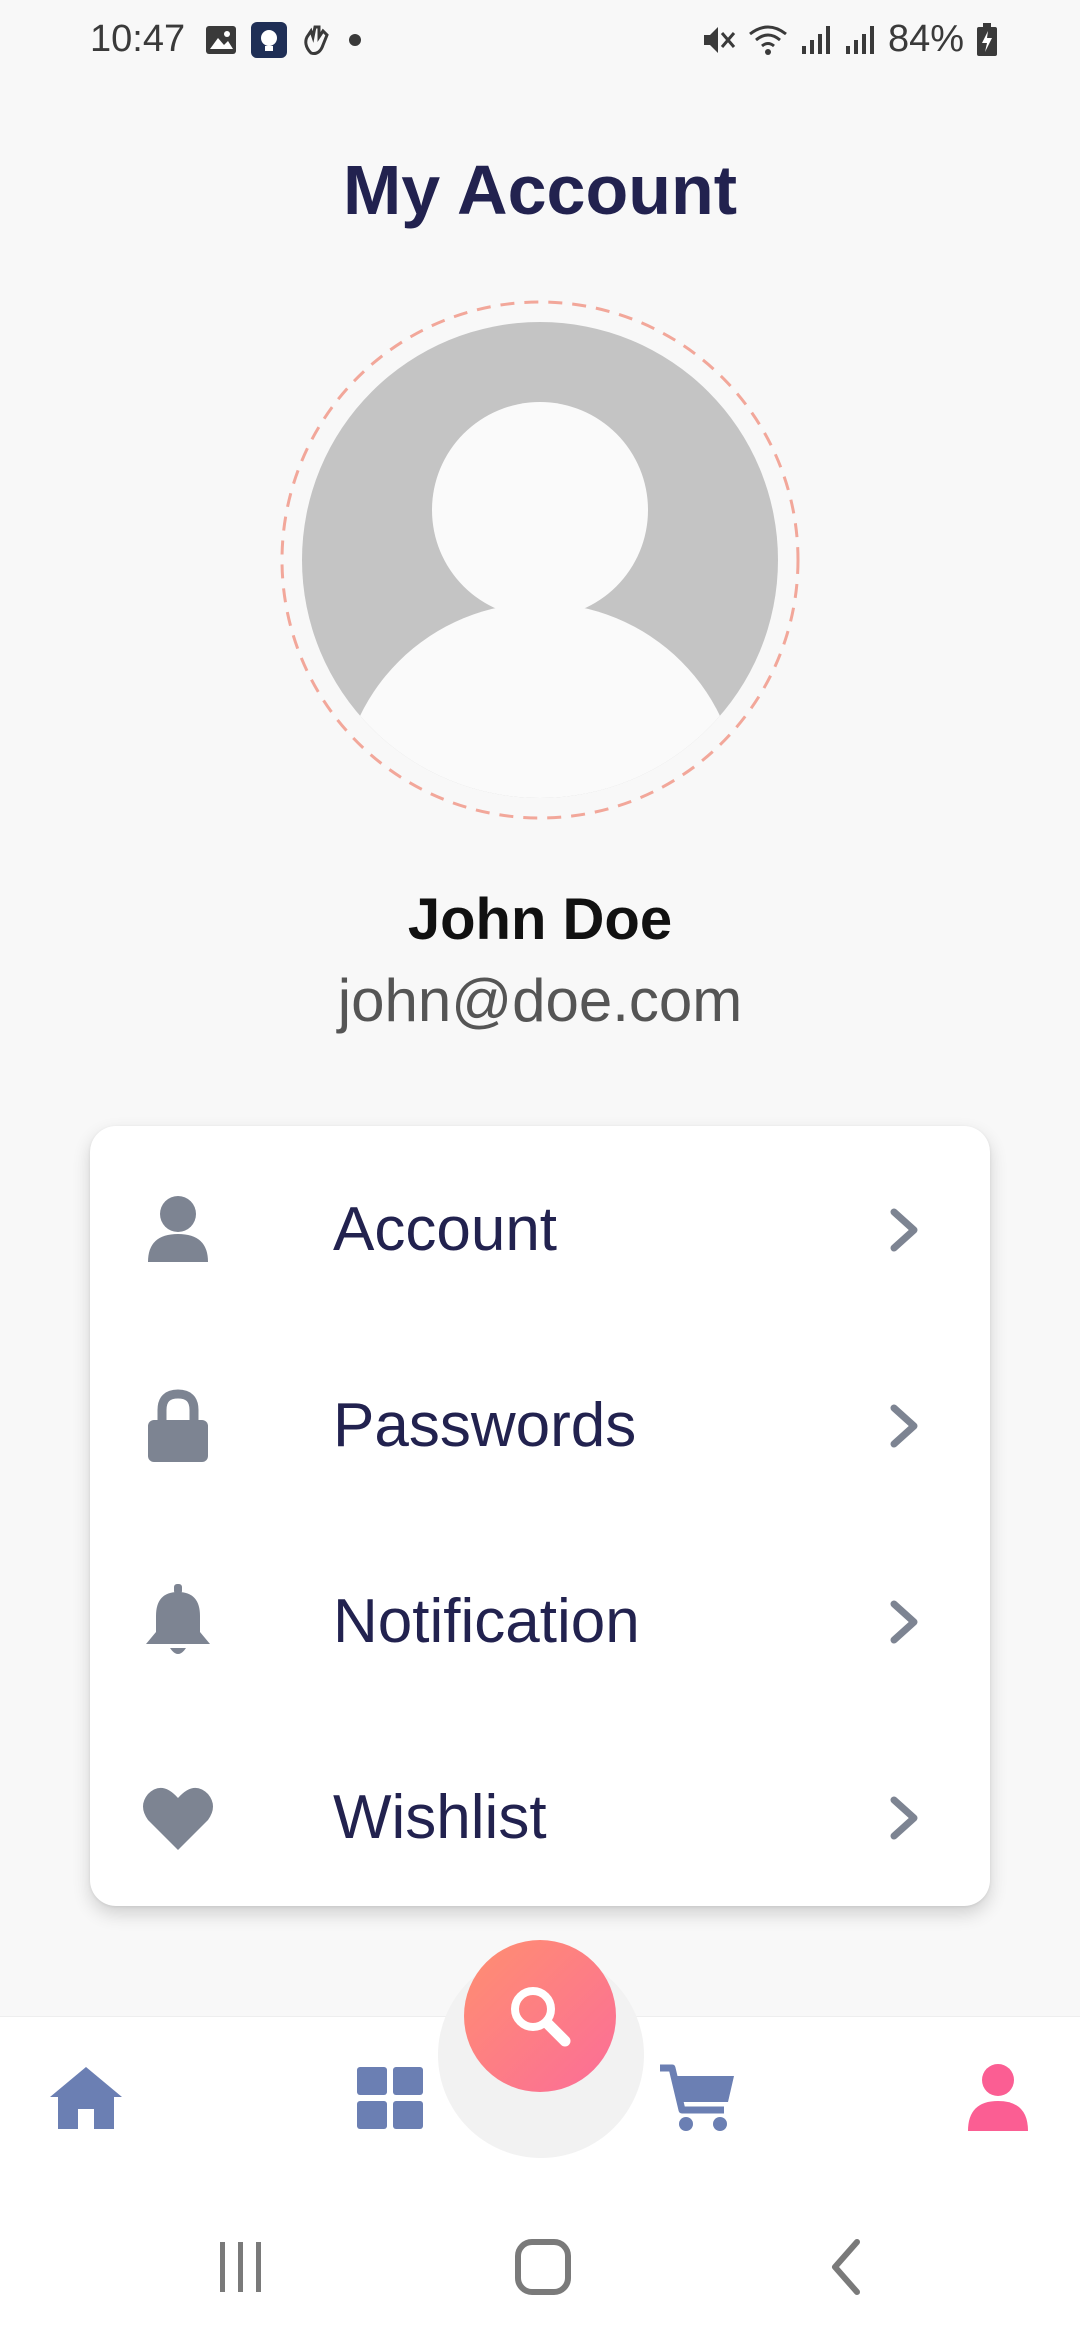 The width and height of the screenshot is (1080, 2340). I want to click on cart-icon, so click(697, 2097).